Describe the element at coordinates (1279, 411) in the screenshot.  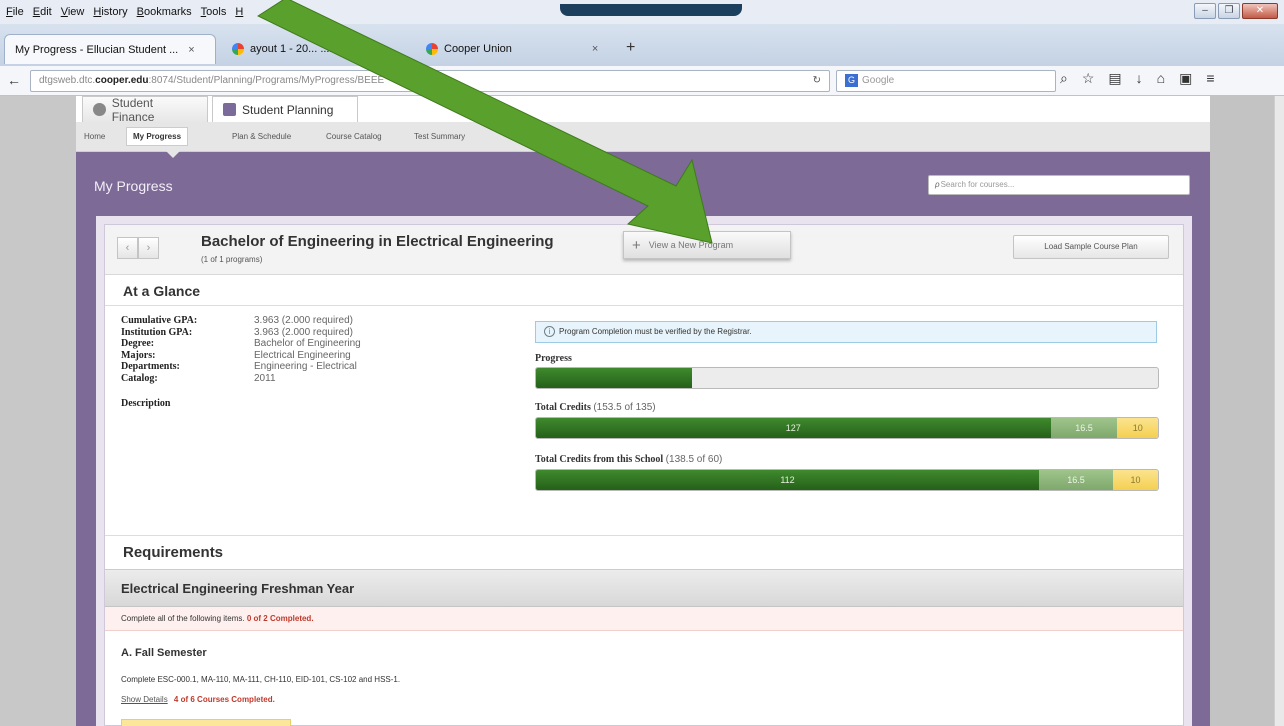
I see `scrollbar` at that location.